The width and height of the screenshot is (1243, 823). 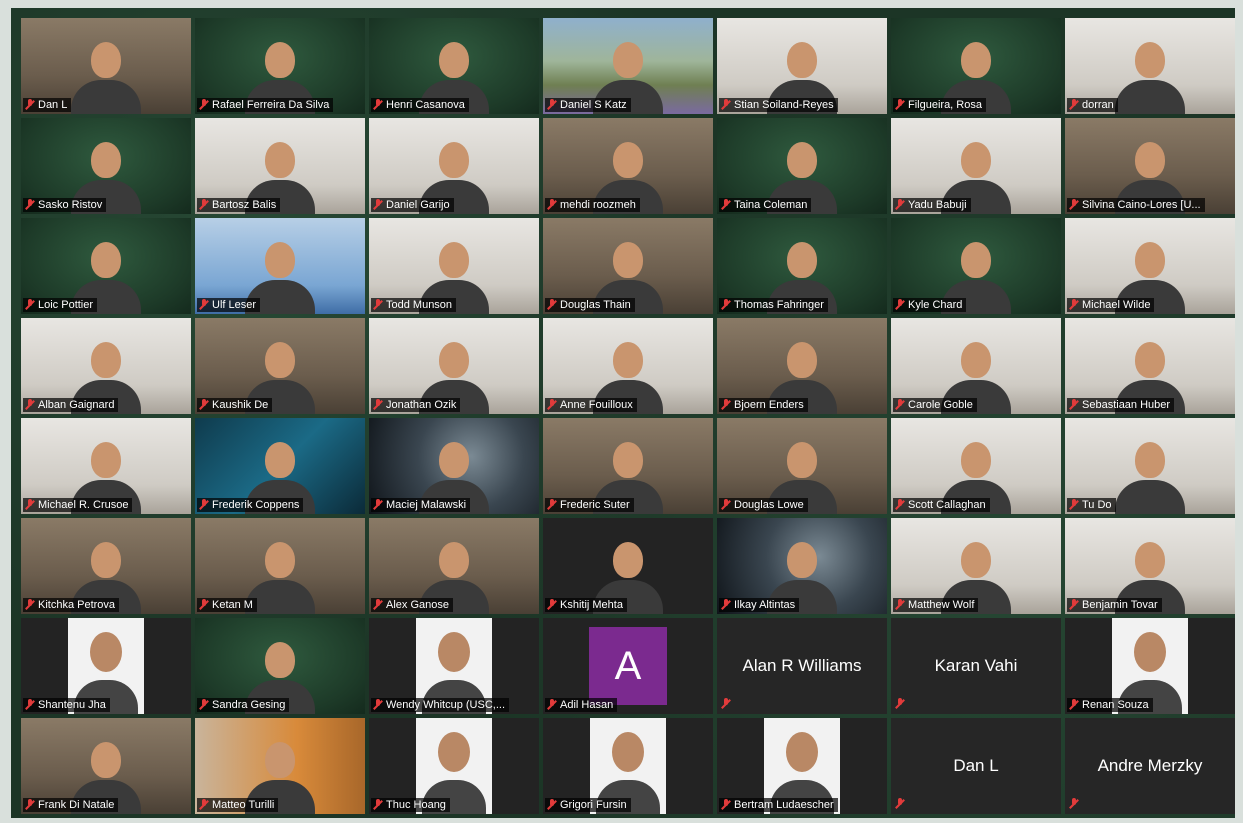 What do you see at coordinates (1150, 66) in the screenshot?
I see `participant-tile: dorran` at bounding box center [1150, 66].